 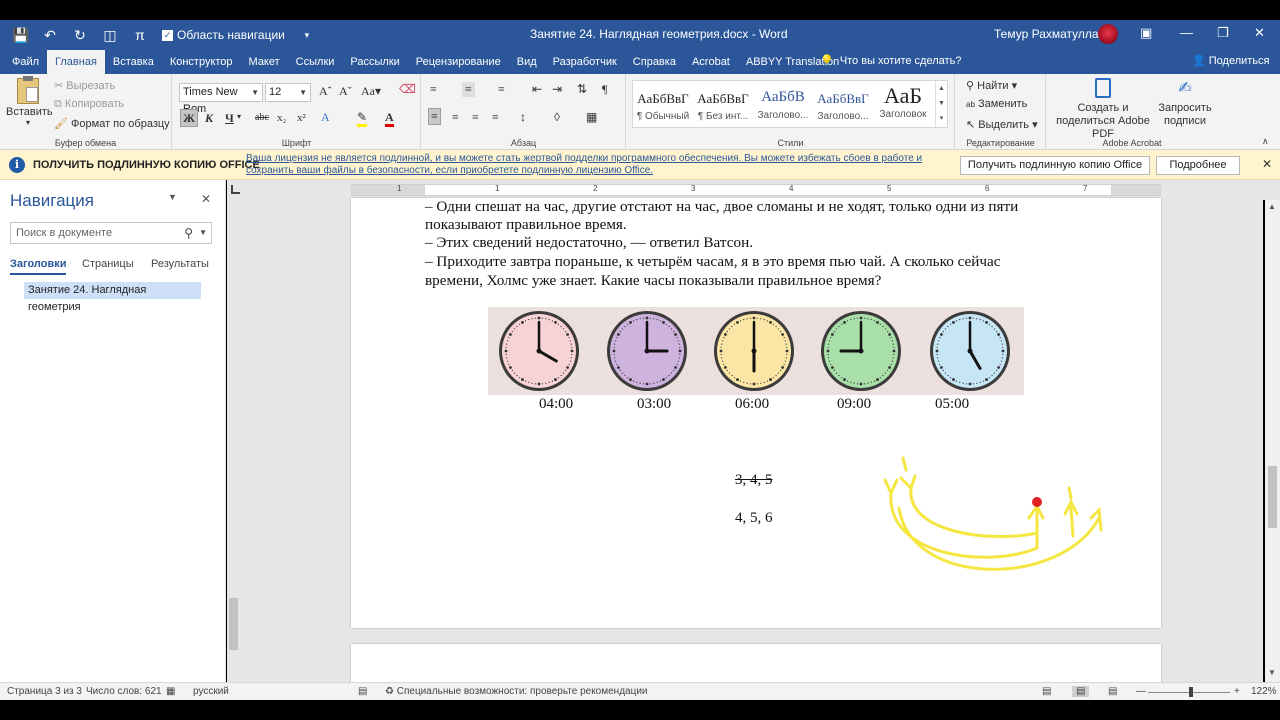 What do you see at coordinates (235, 189) in the screenshot?
I see `tab-selector-icon` at bounding box center [235, 189].